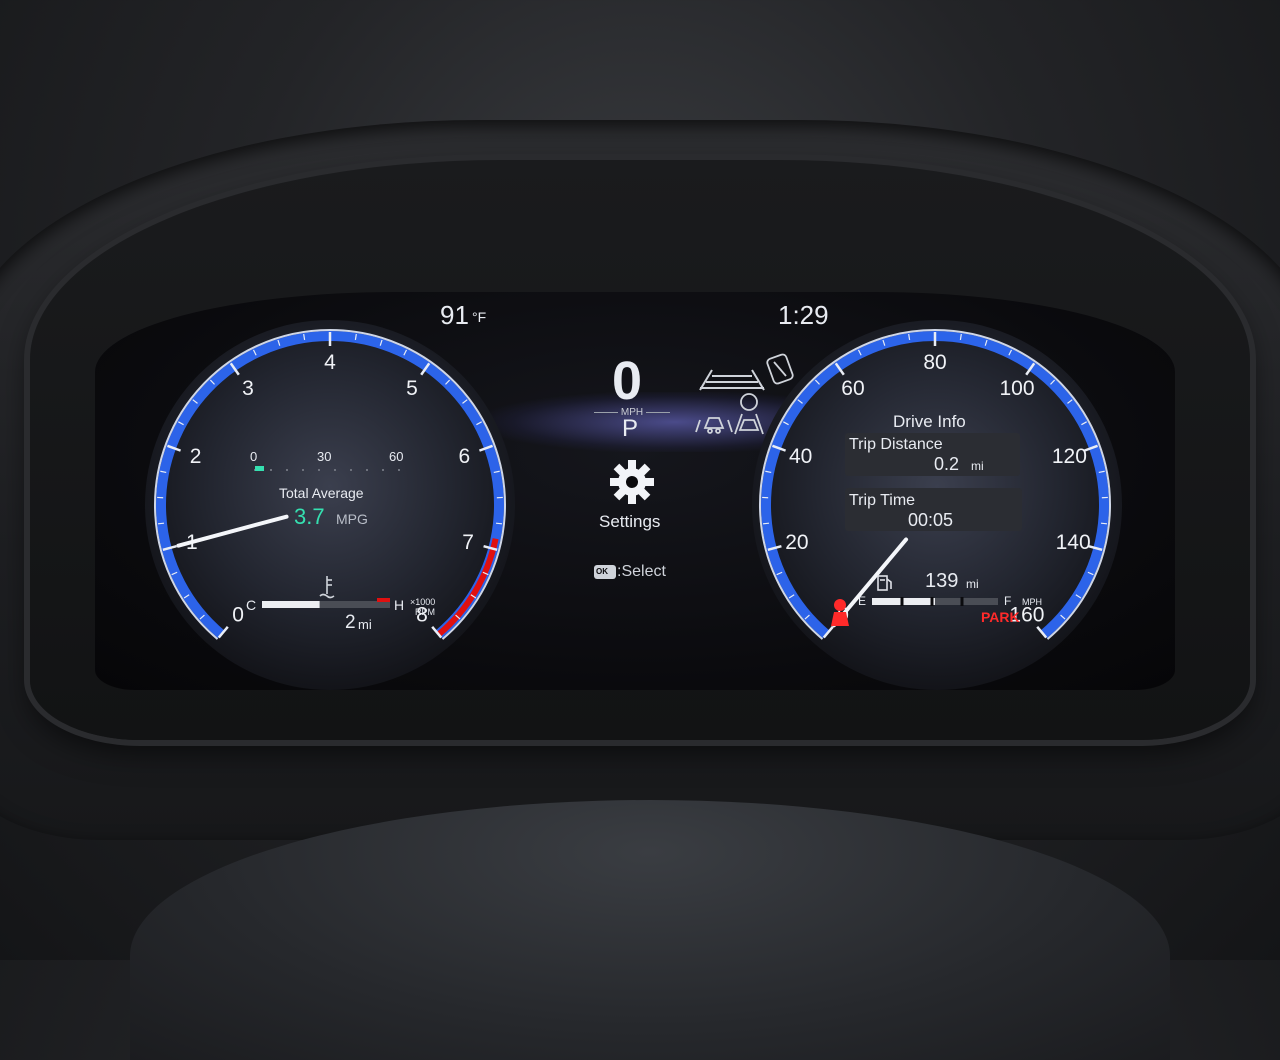  Describe the element at coordinates (714, 425) in the screenshot. I see `pre-collision-icon` at that location.